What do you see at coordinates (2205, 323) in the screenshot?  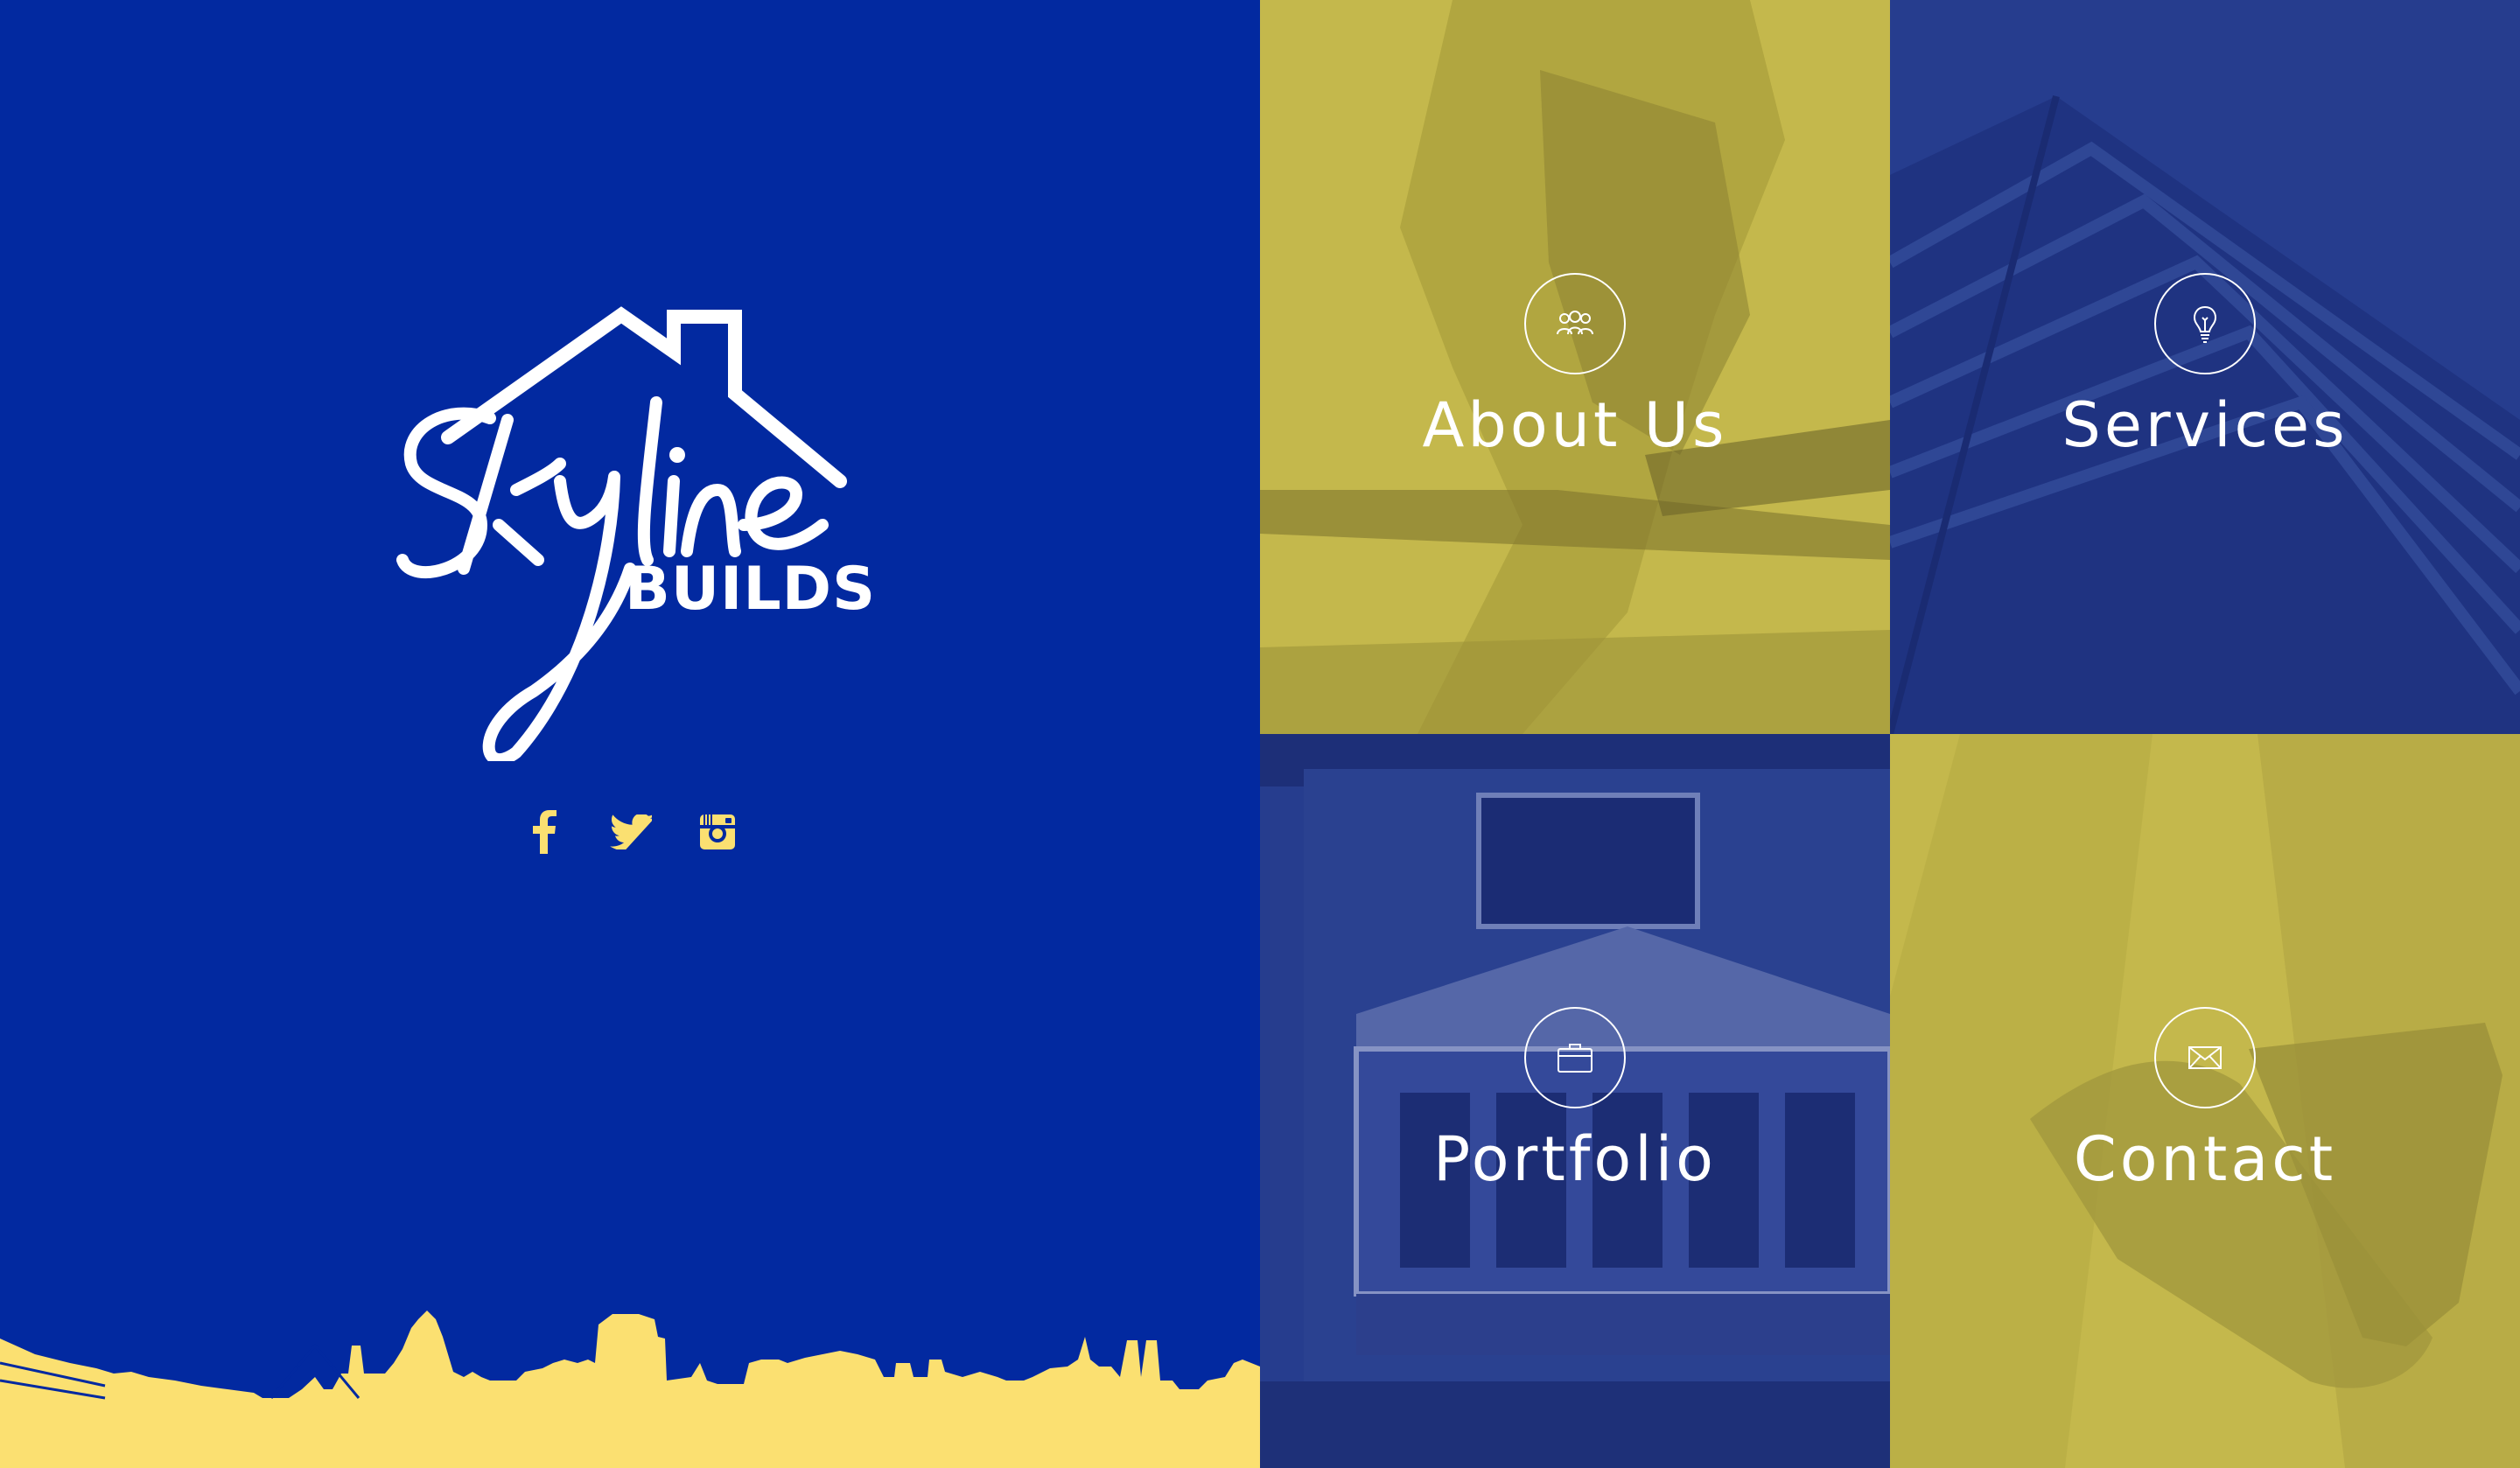 I see `lightbulb-icon` at bounding box center [2205, 323].